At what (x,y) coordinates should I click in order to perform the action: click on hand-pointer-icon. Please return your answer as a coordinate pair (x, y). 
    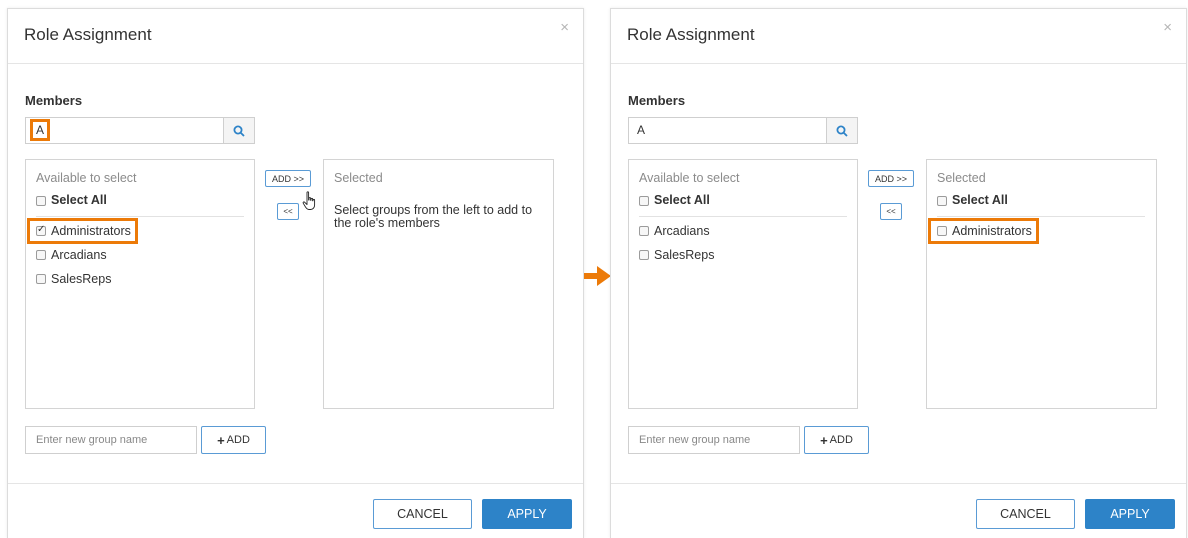
    Looking at the image, I should click on (309, 200).